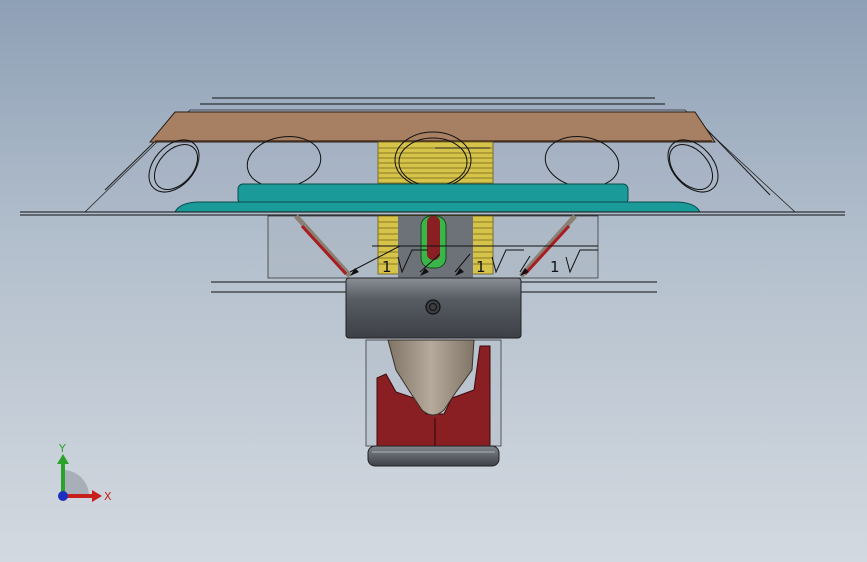  What do you see at coordinates (76, 483) in the screenshot?
I see `triad-base-arc` at bounding box center [76, 483].